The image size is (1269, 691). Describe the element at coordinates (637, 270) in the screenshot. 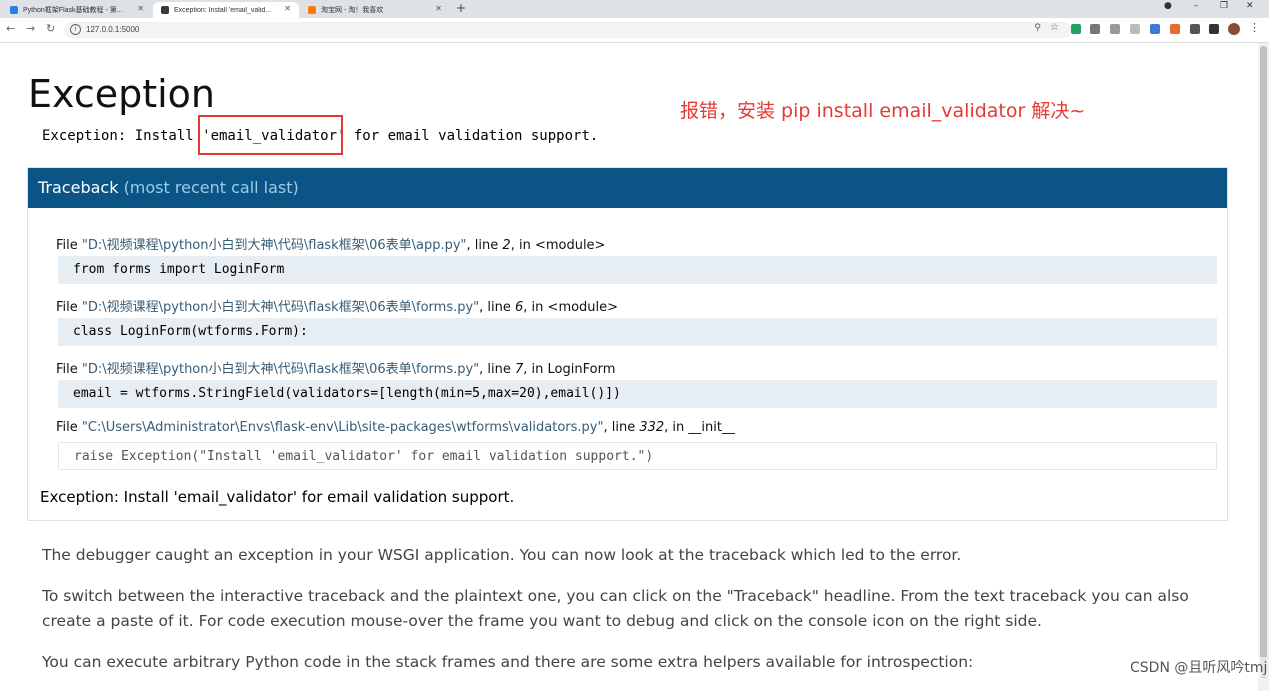

I see `frame-code: from forms import LoginForm` at that location.